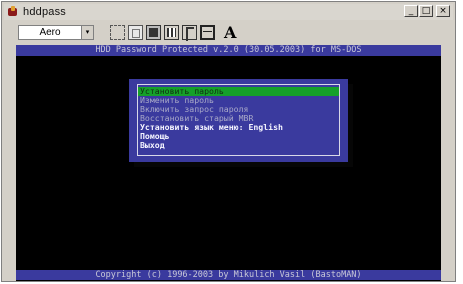 The width and height of the screenshot is (463, 284). I want to click on app-icon, so click(13, 12).